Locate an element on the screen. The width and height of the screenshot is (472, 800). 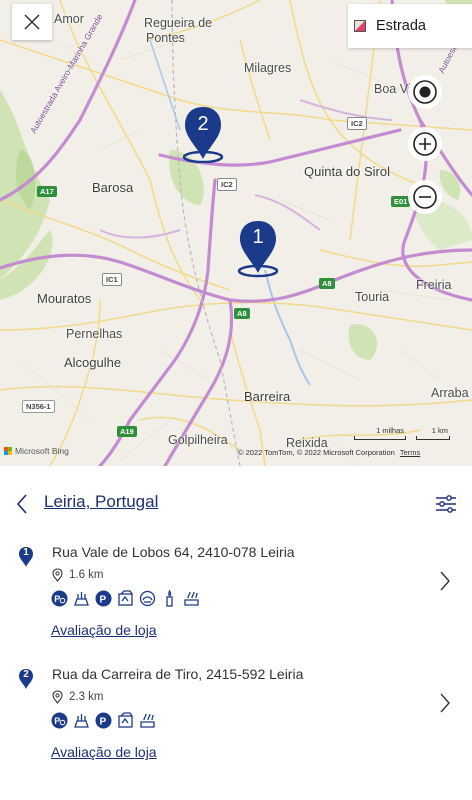
road-shield: IC1 is located at coordinates (112, 279).